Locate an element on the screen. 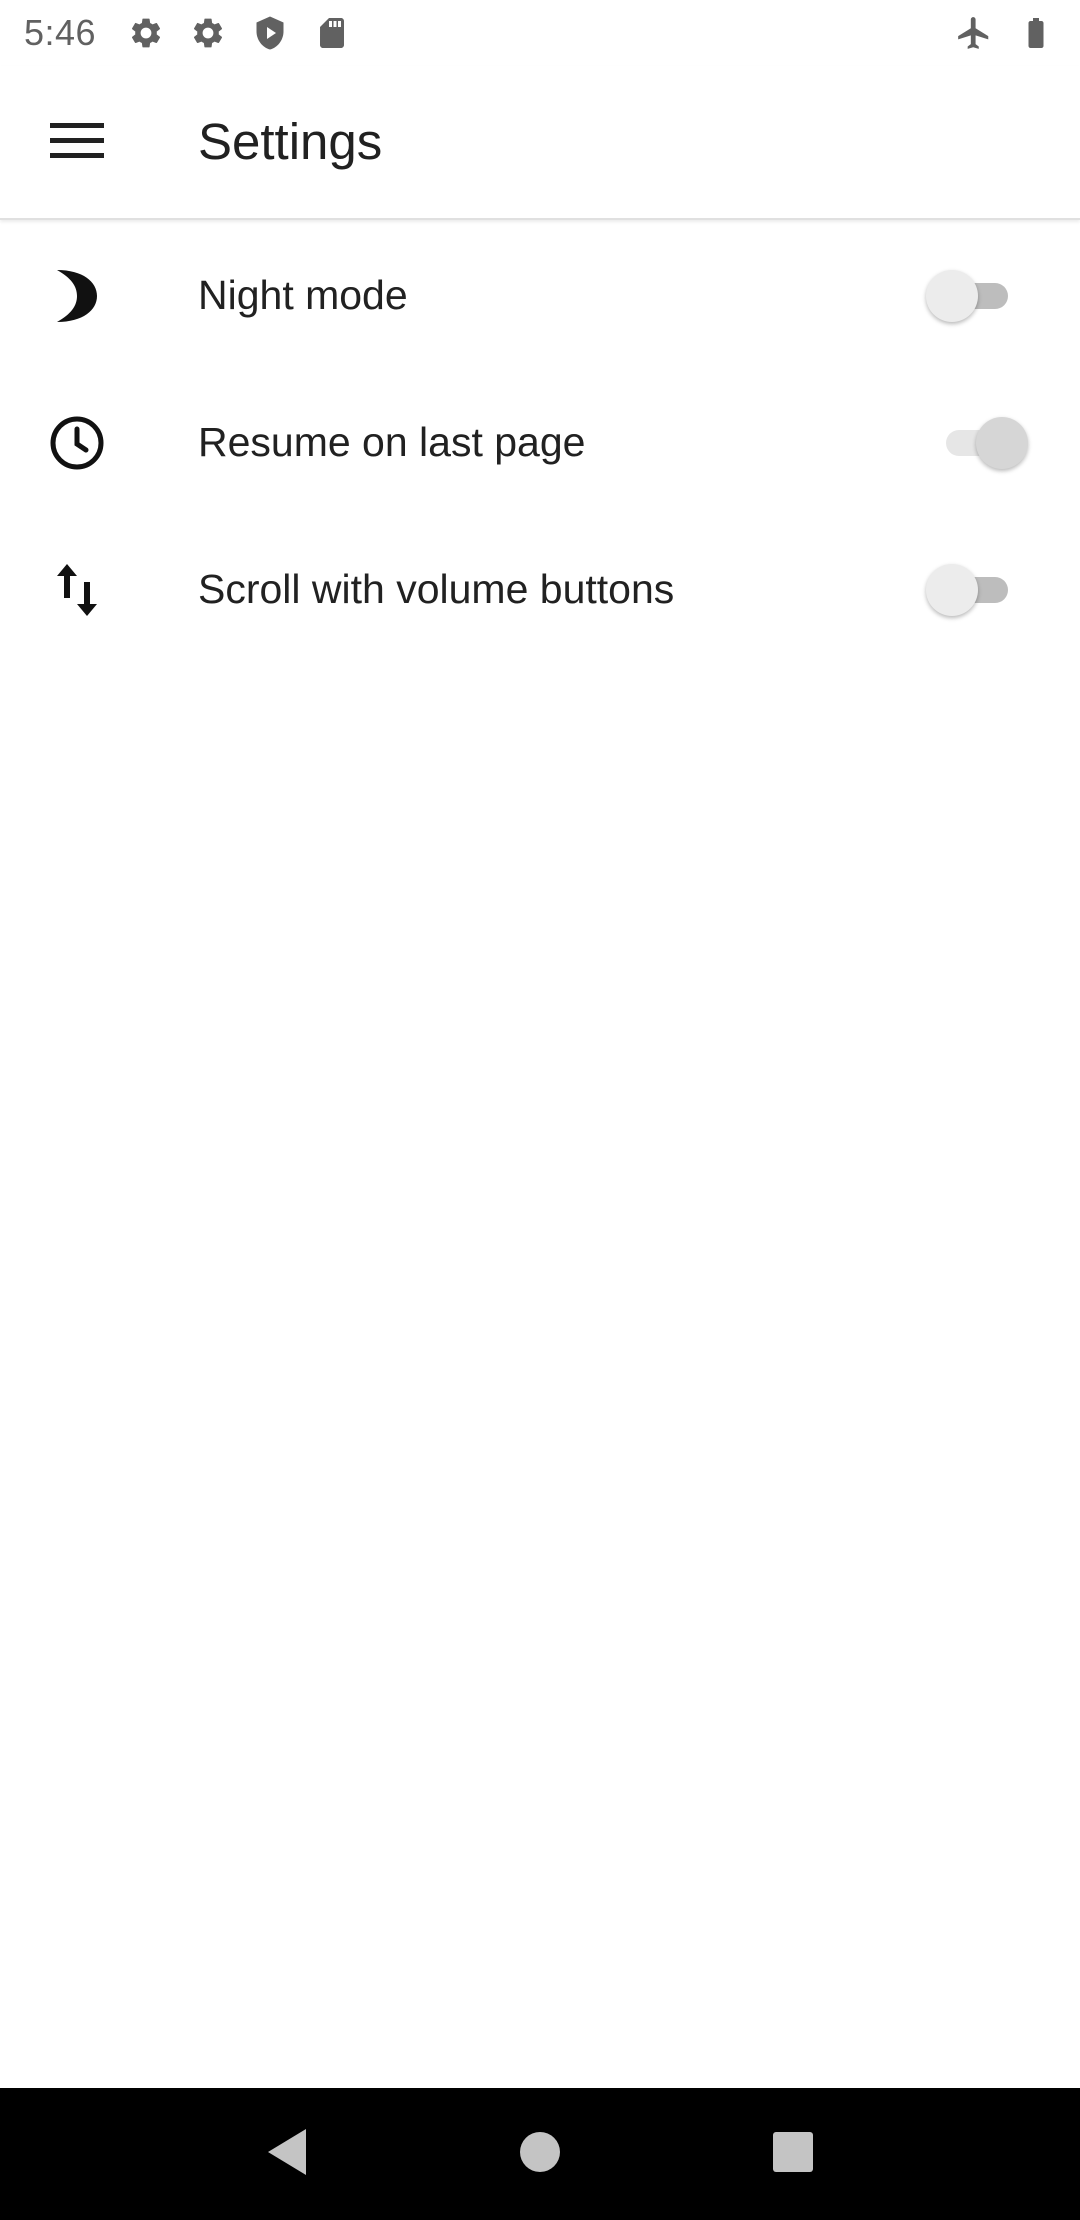  menu-button is located at coordinates (77, 143).